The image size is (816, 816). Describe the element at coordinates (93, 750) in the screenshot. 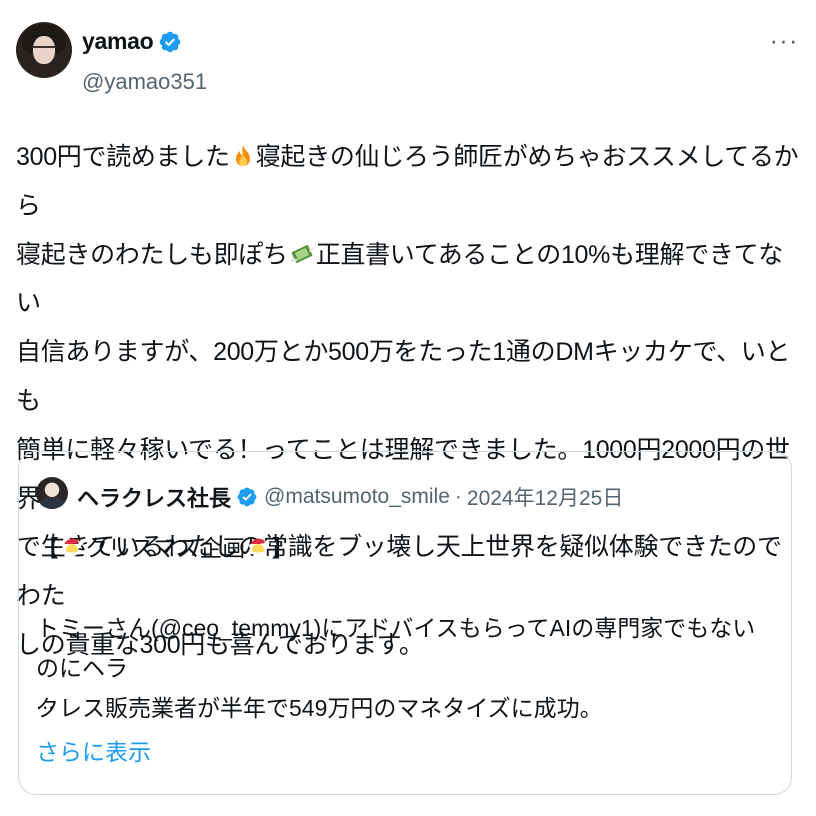

I see `show-more-link: さらに表示` at that location.